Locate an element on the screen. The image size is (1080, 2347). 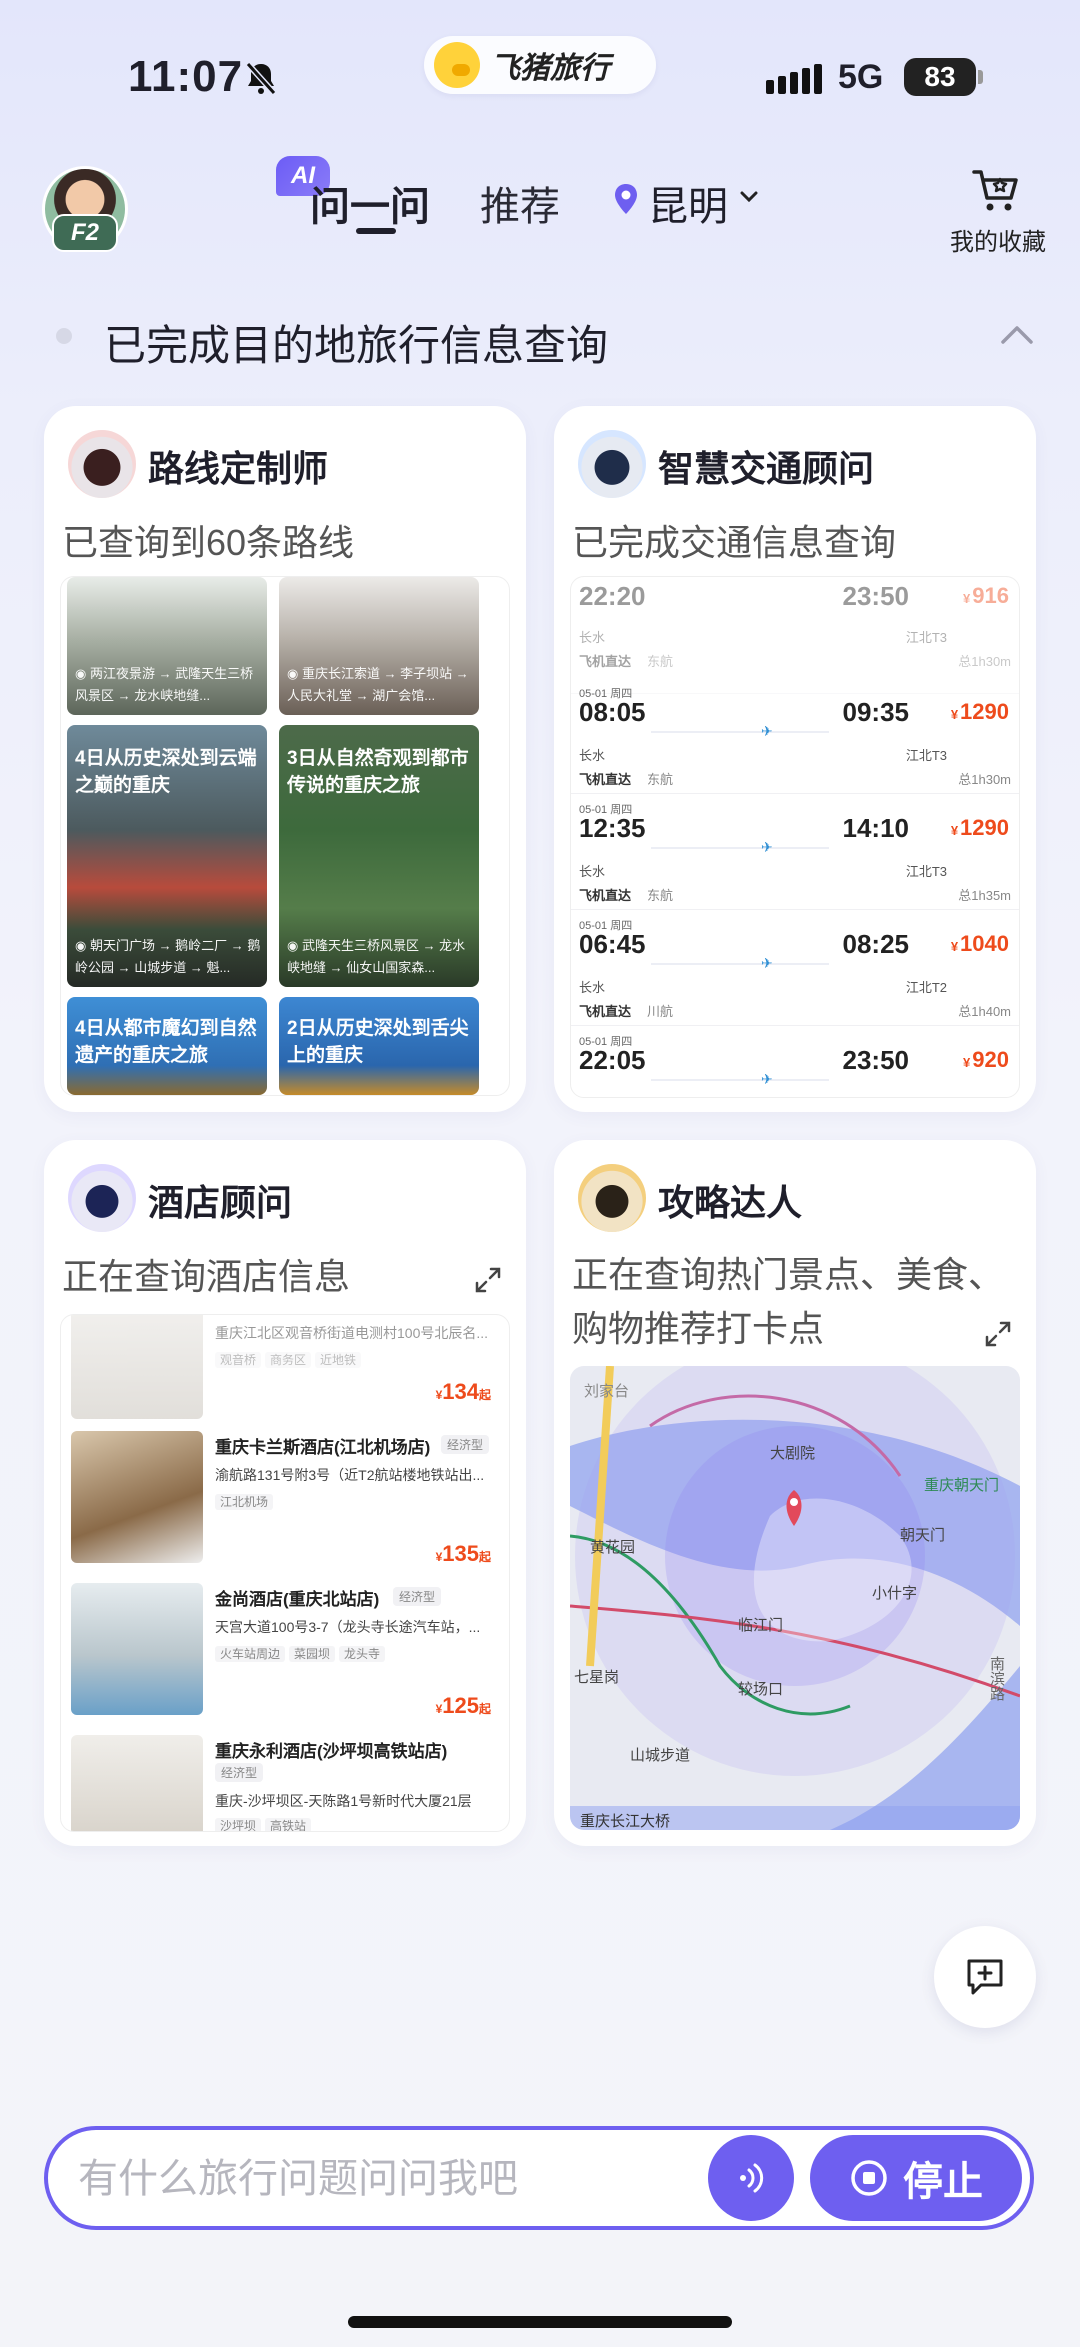
card-title: 智慧交通顾问 is located at coordinates (766, 468).